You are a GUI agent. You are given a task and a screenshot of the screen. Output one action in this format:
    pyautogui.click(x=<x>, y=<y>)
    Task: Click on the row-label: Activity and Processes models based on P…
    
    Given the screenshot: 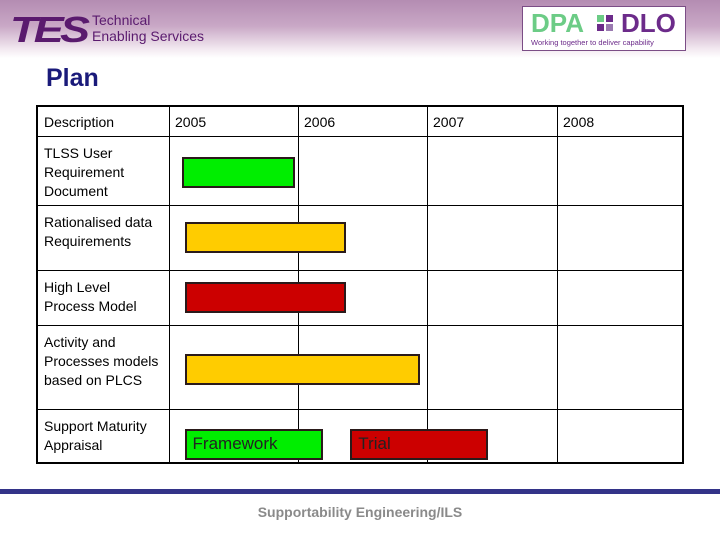 What is the action you would take?
    pyautogui.click(x=101, y=361)
    